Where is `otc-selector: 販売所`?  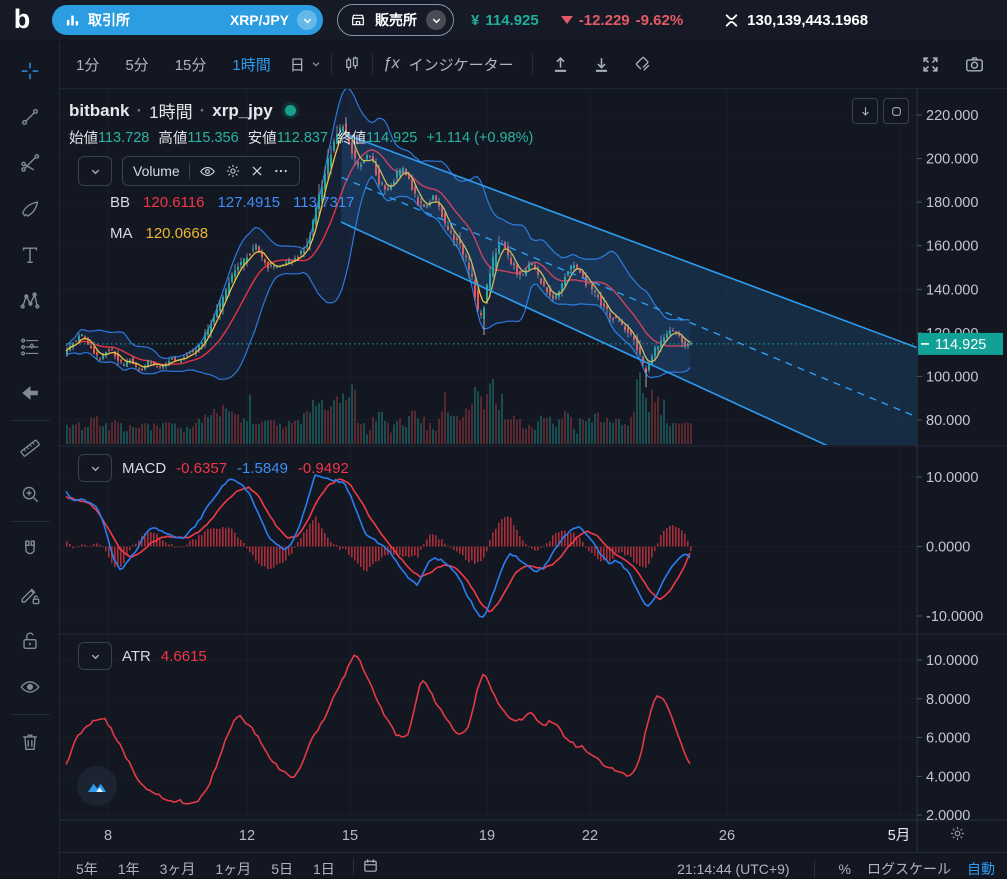
otc-selector: 販売所 is located at coordinates (395, 20).